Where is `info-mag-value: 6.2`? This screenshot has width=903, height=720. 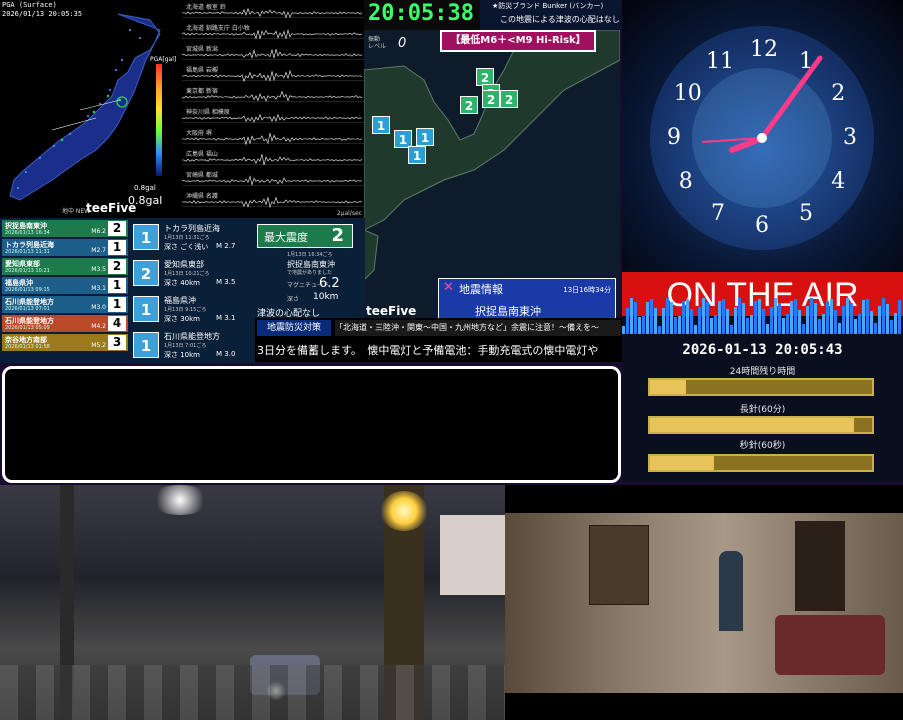 info-mag-value: 6.2 is located at coordinates (329, 283).